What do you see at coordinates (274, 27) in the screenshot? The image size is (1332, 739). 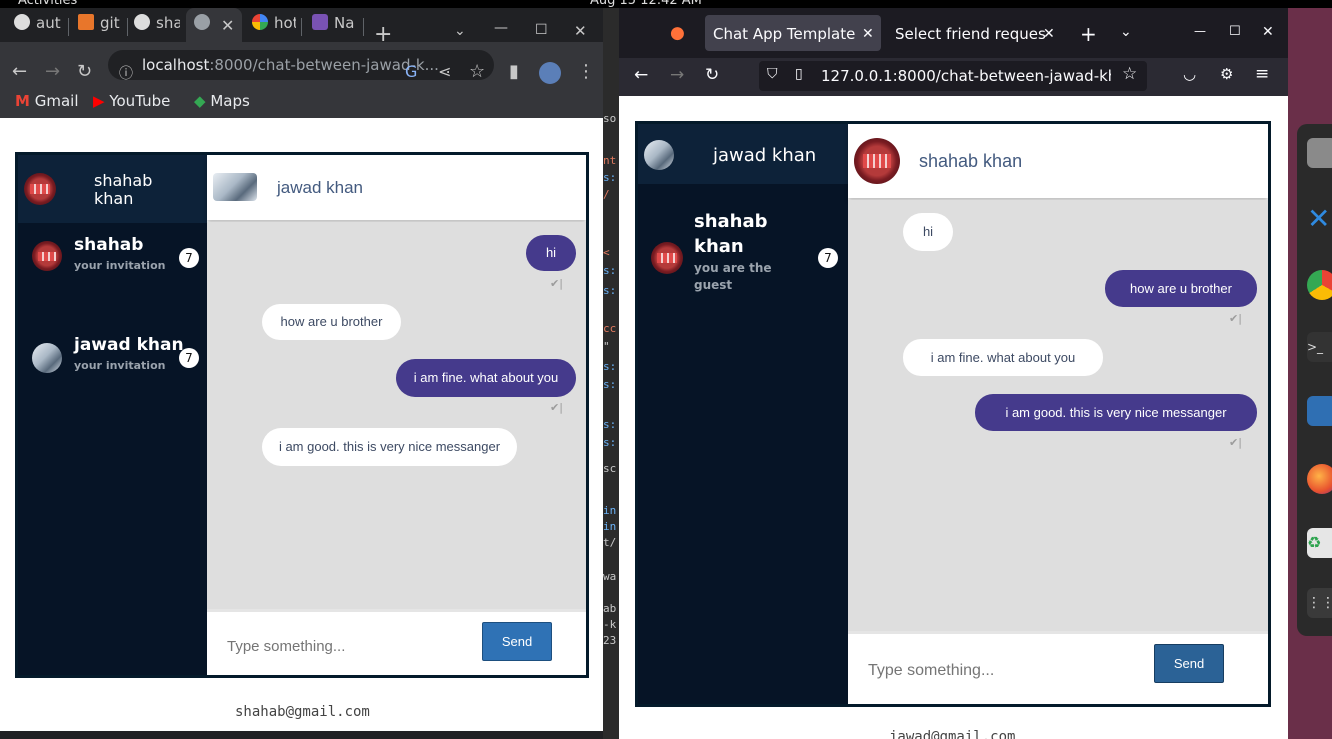 I see `chrome-tab-5: hot` at bounding box center [274, 27].